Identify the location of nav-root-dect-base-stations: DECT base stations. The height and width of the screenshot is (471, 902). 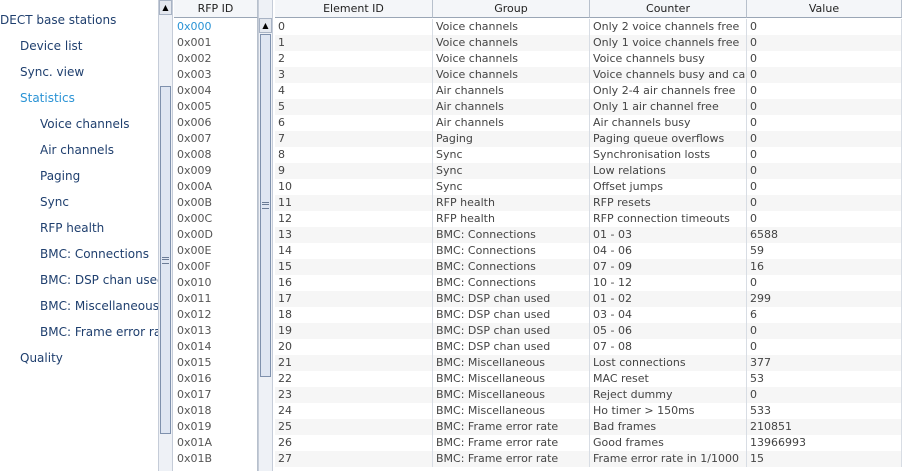
(58, 20).